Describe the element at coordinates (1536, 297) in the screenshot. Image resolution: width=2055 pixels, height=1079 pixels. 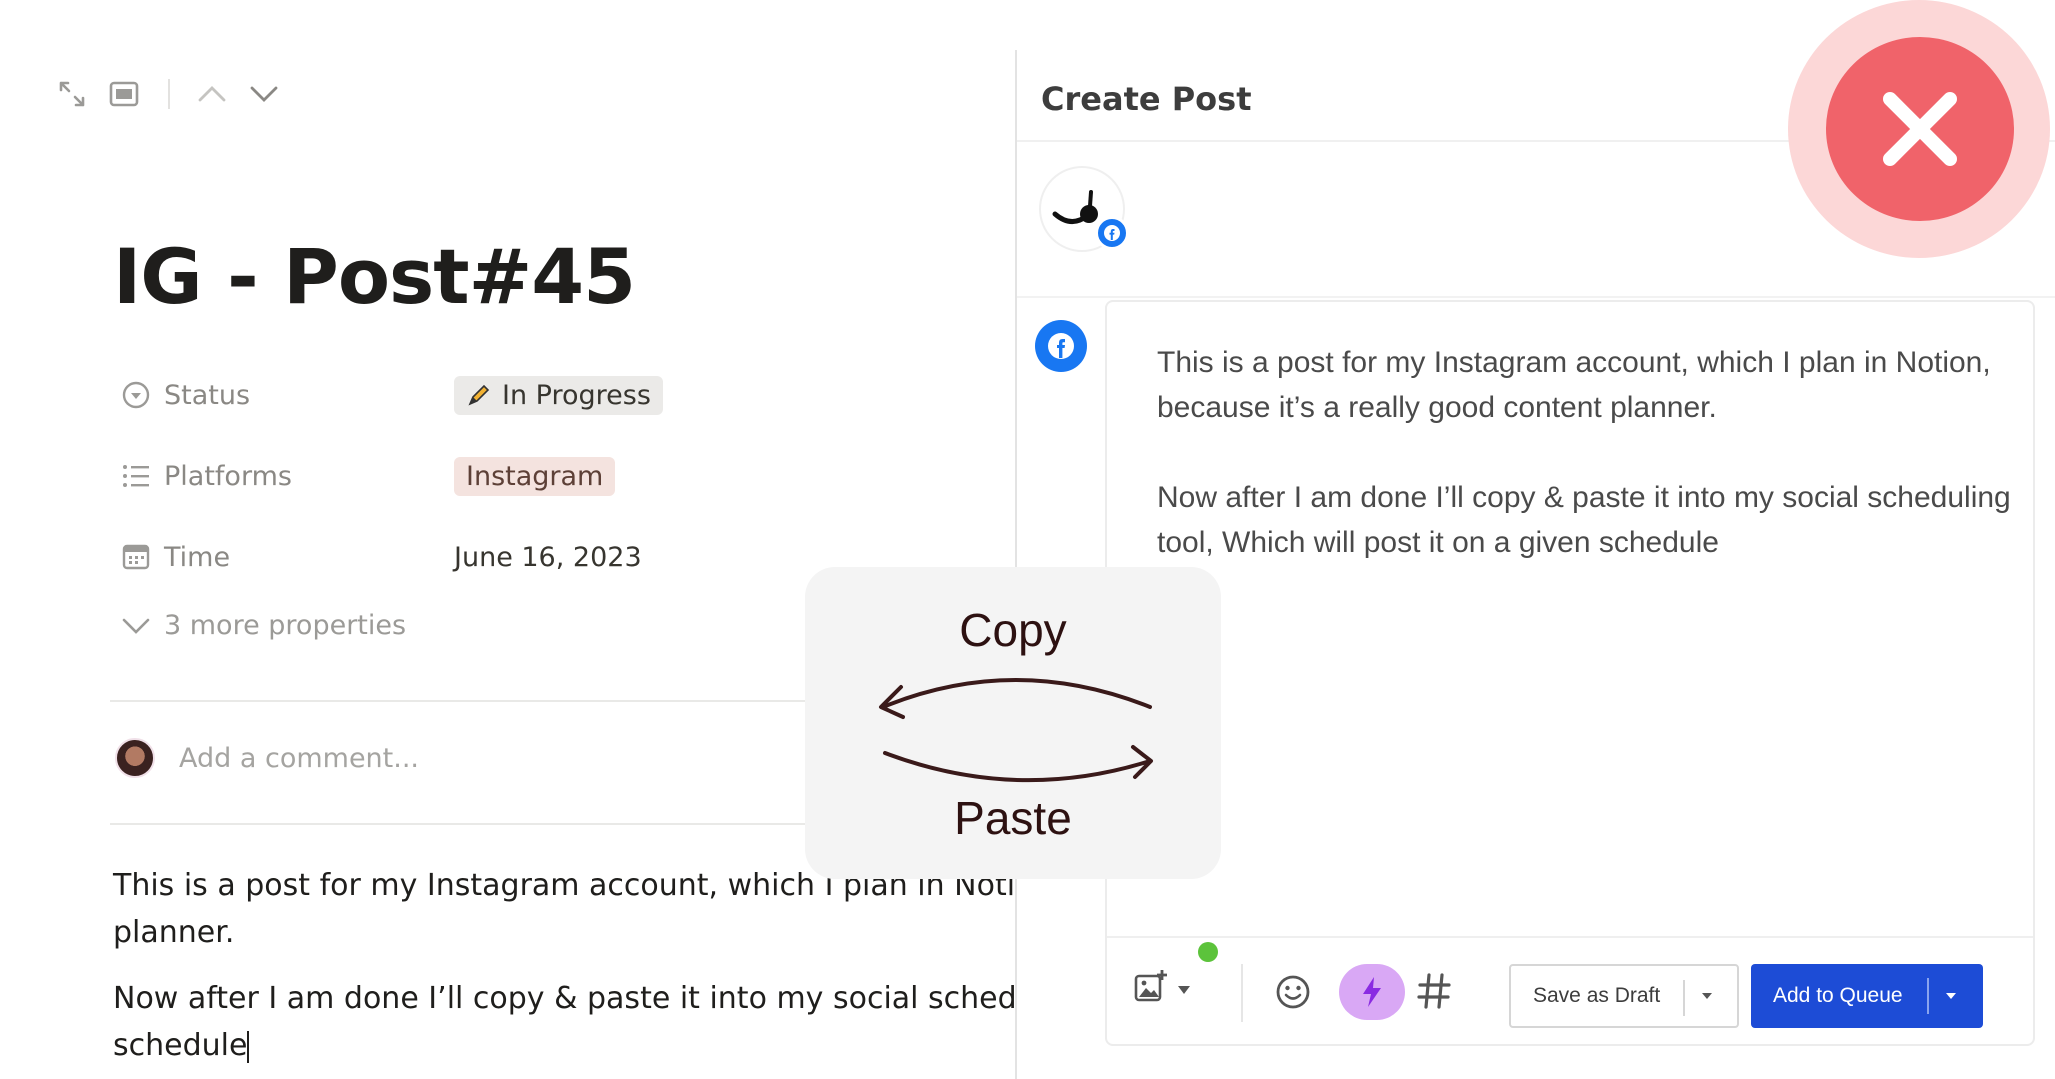
I see `divider` at that location.